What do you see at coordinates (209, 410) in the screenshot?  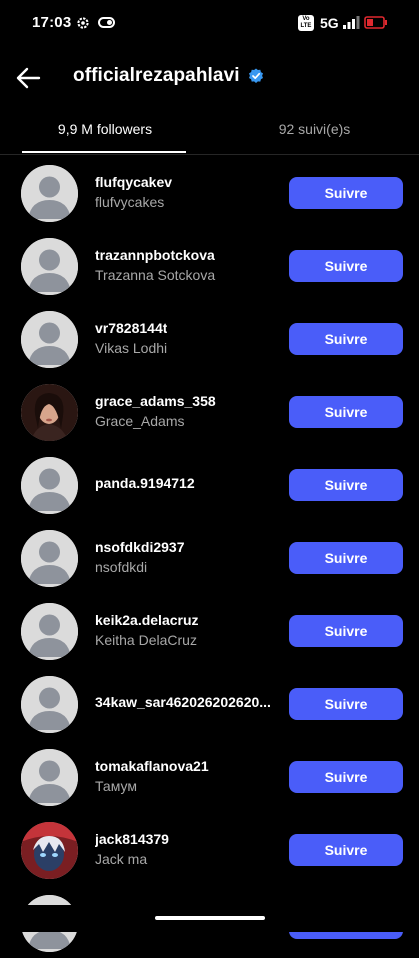 I see `list-item: grace_adams_358 Grace_Adams Suivre` at bounding box center [209, 410].